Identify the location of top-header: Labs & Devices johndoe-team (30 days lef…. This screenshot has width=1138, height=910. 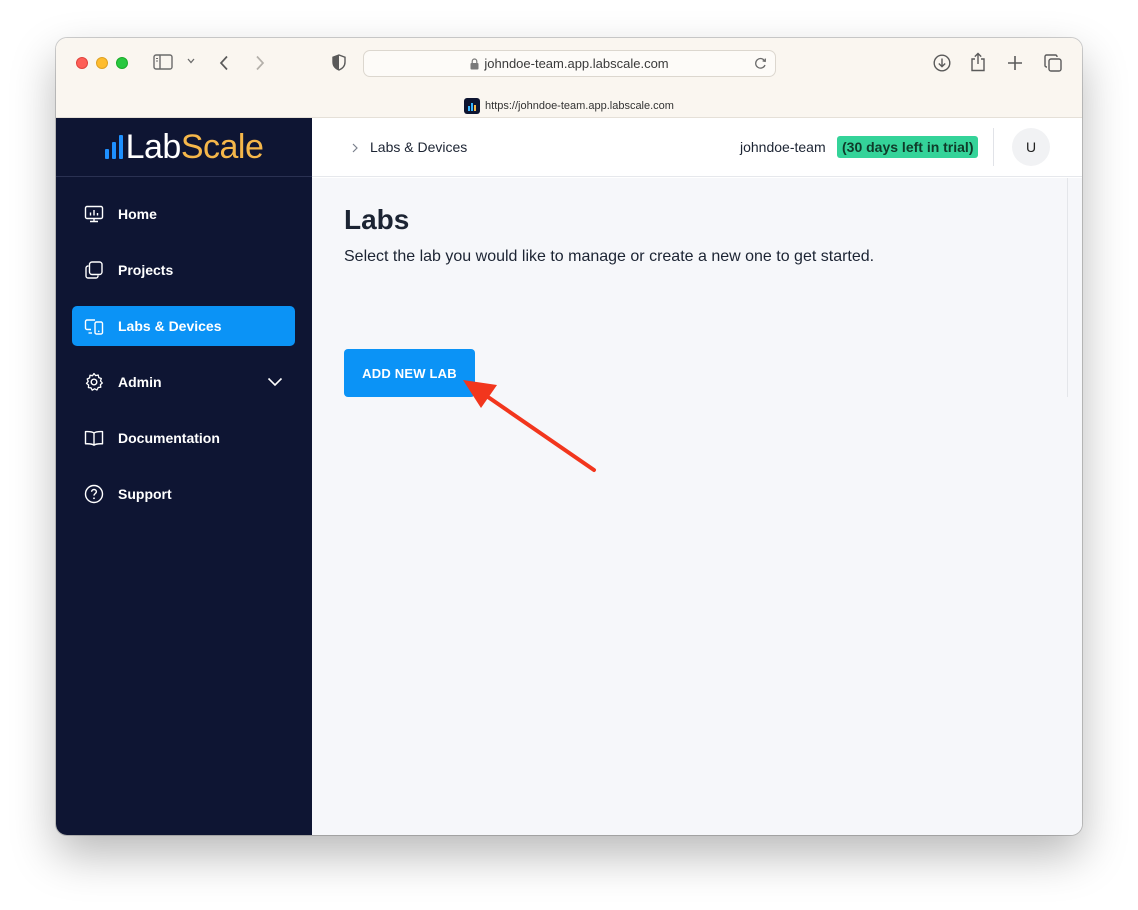
(697, 147).